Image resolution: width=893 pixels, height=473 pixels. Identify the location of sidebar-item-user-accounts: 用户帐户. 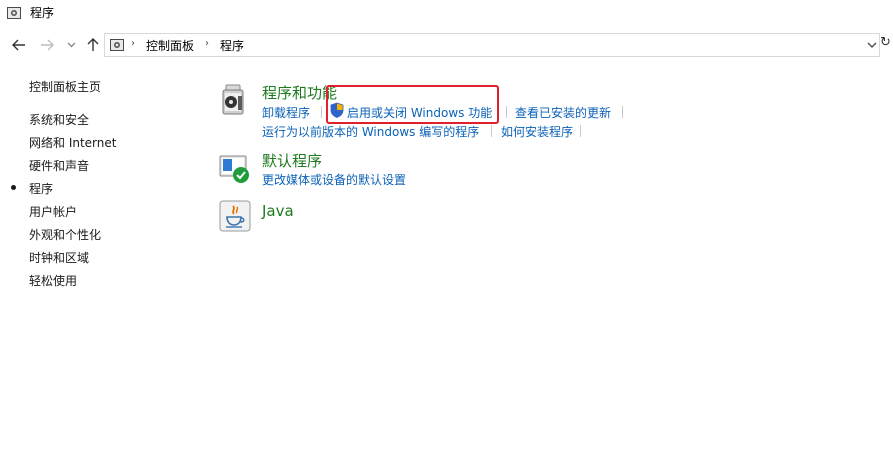
(53, 211).